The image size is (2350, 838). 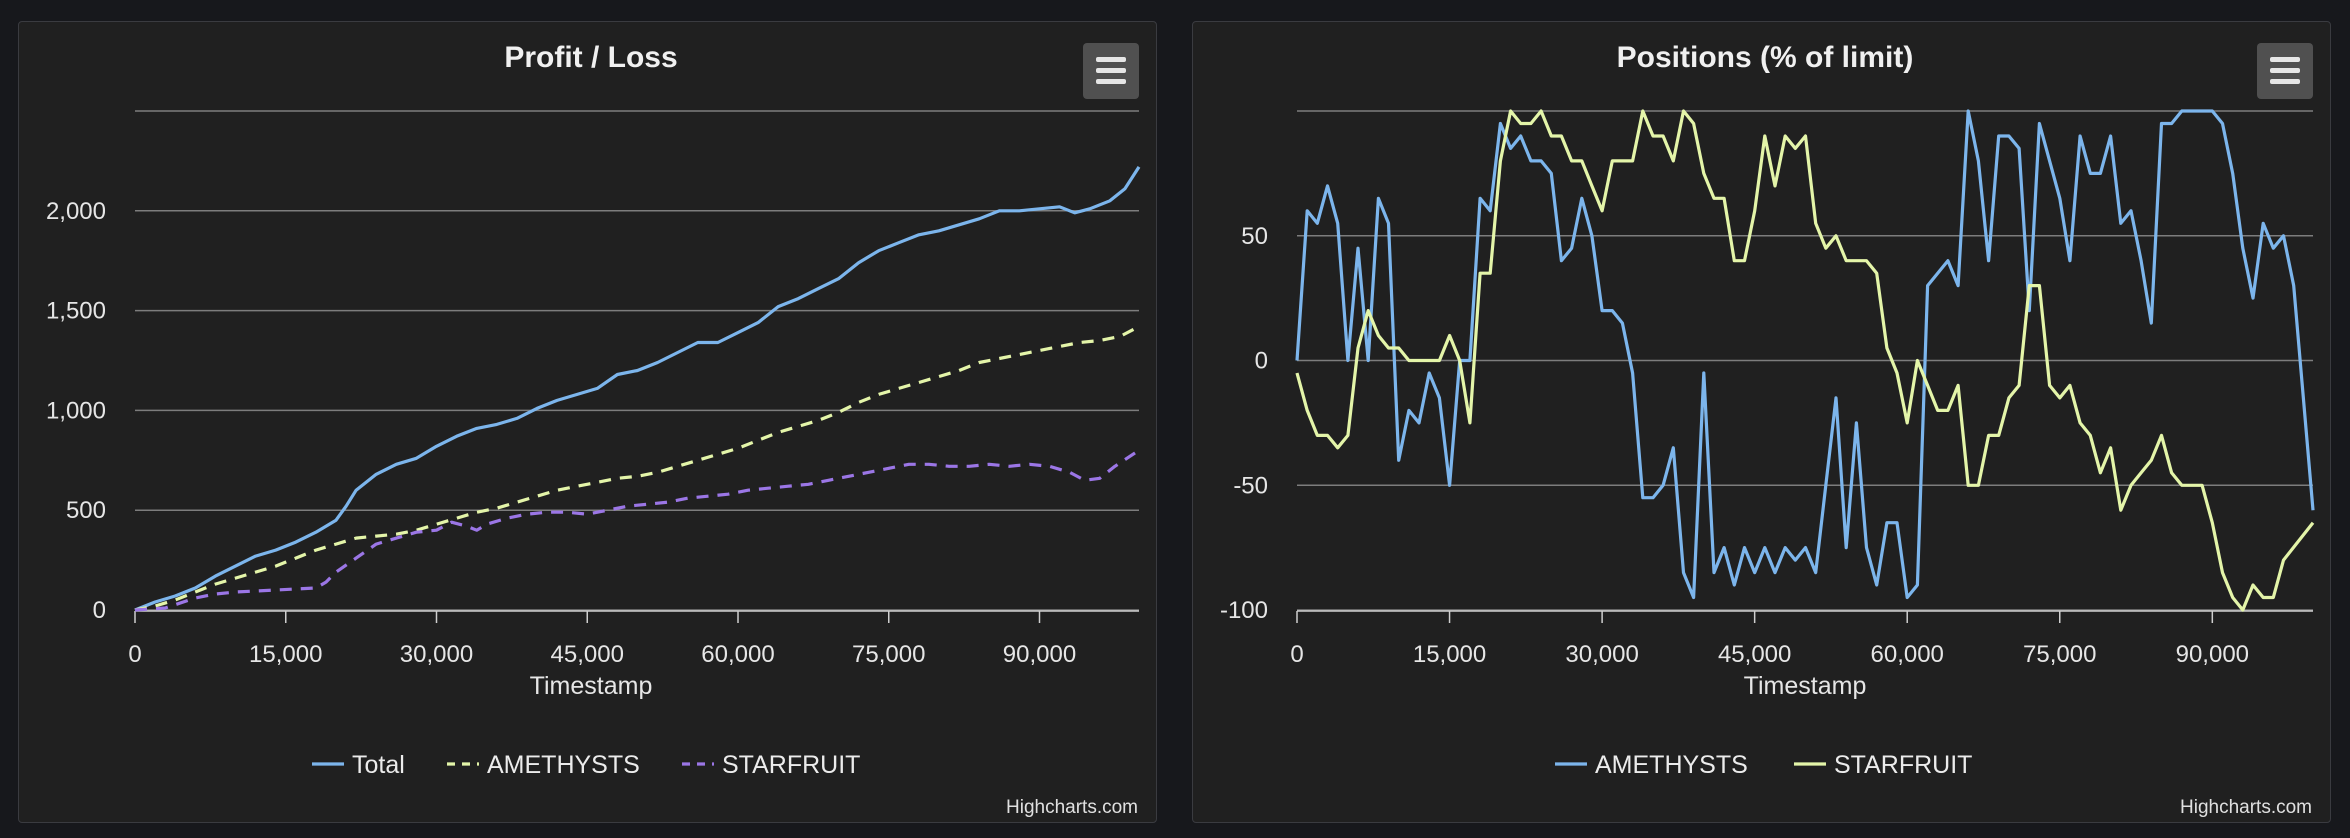 What do you see at coordinates (1250, 485) in the screenshot?
I see `y-tick-label: -50` at bounding box center [1250, 485].